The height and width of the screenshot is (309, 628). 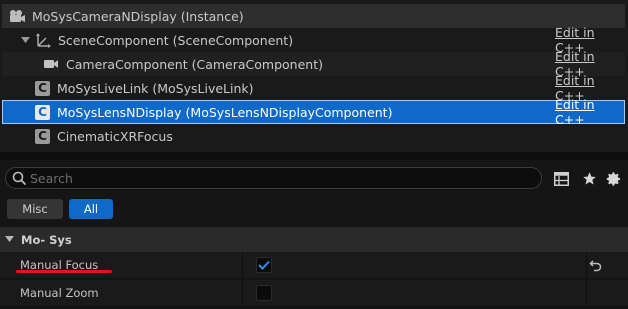 What do you see at coordinates (590, 112) in the screenshot?
I see `edit-in-cpp-link: Edit in C++` at bounding box center [590, 112].